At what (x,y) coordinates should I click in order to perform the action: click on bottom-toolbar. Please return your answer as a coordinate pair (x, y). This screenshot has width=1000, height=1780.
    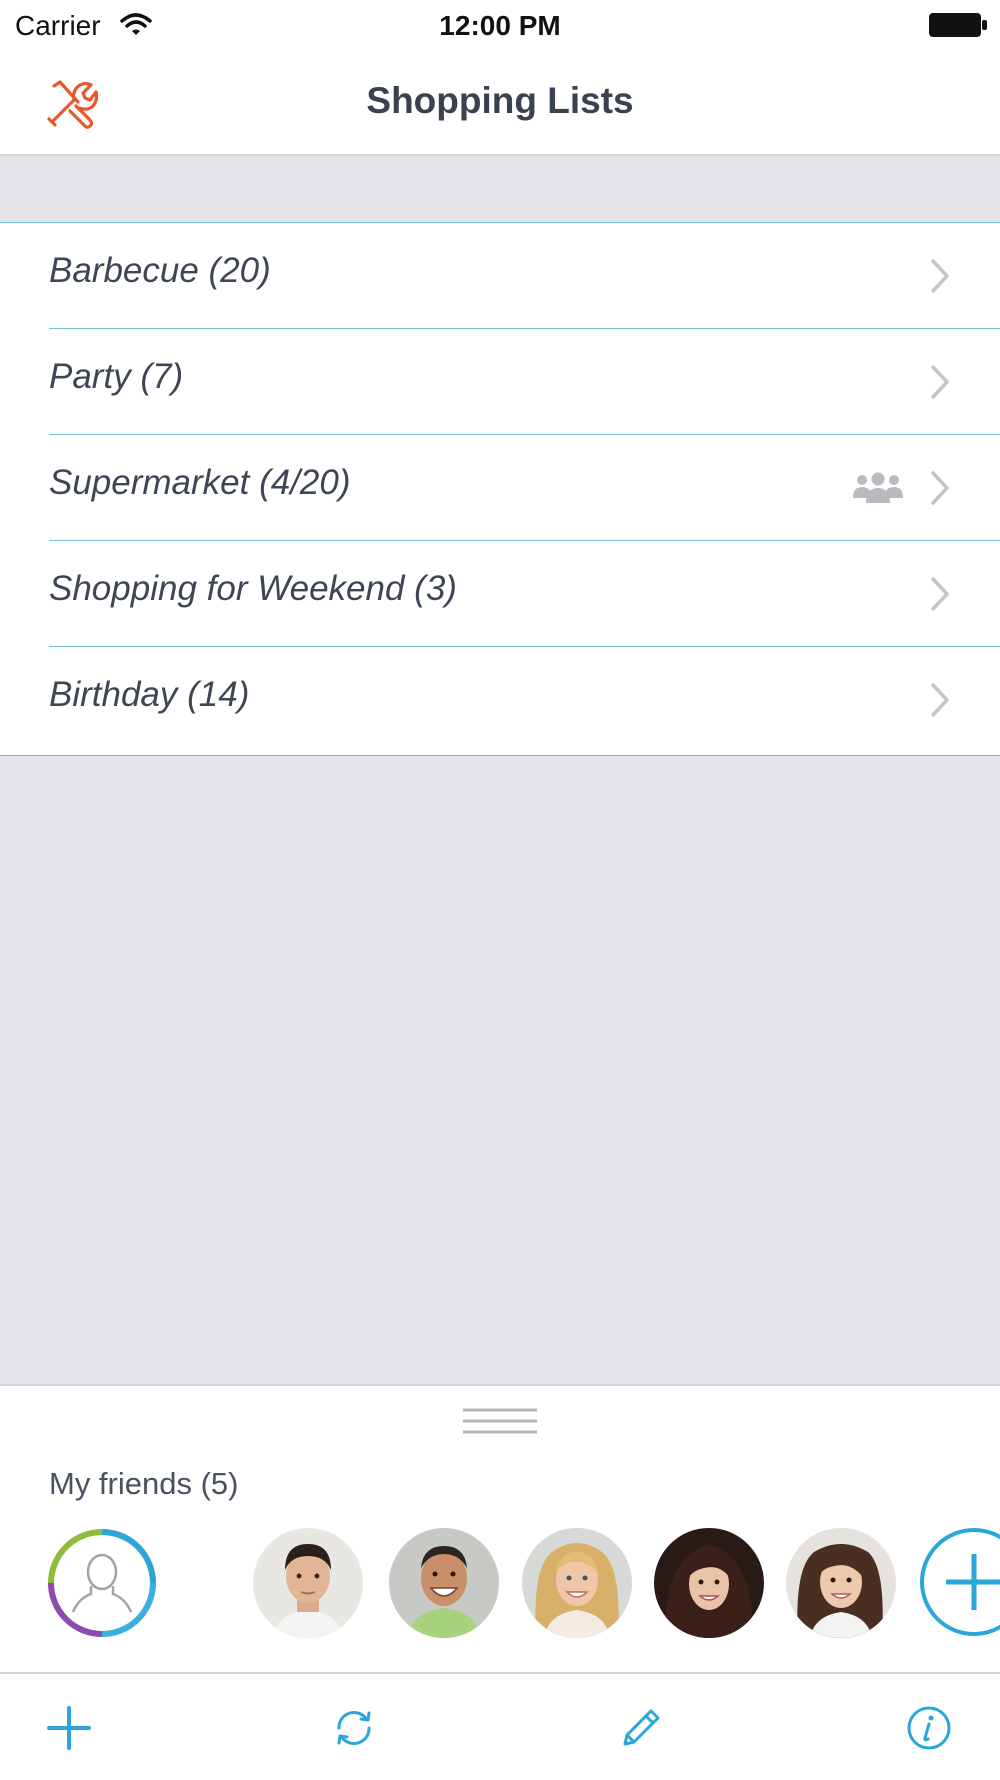
    Looking at the image, I should click on (500, 1726).